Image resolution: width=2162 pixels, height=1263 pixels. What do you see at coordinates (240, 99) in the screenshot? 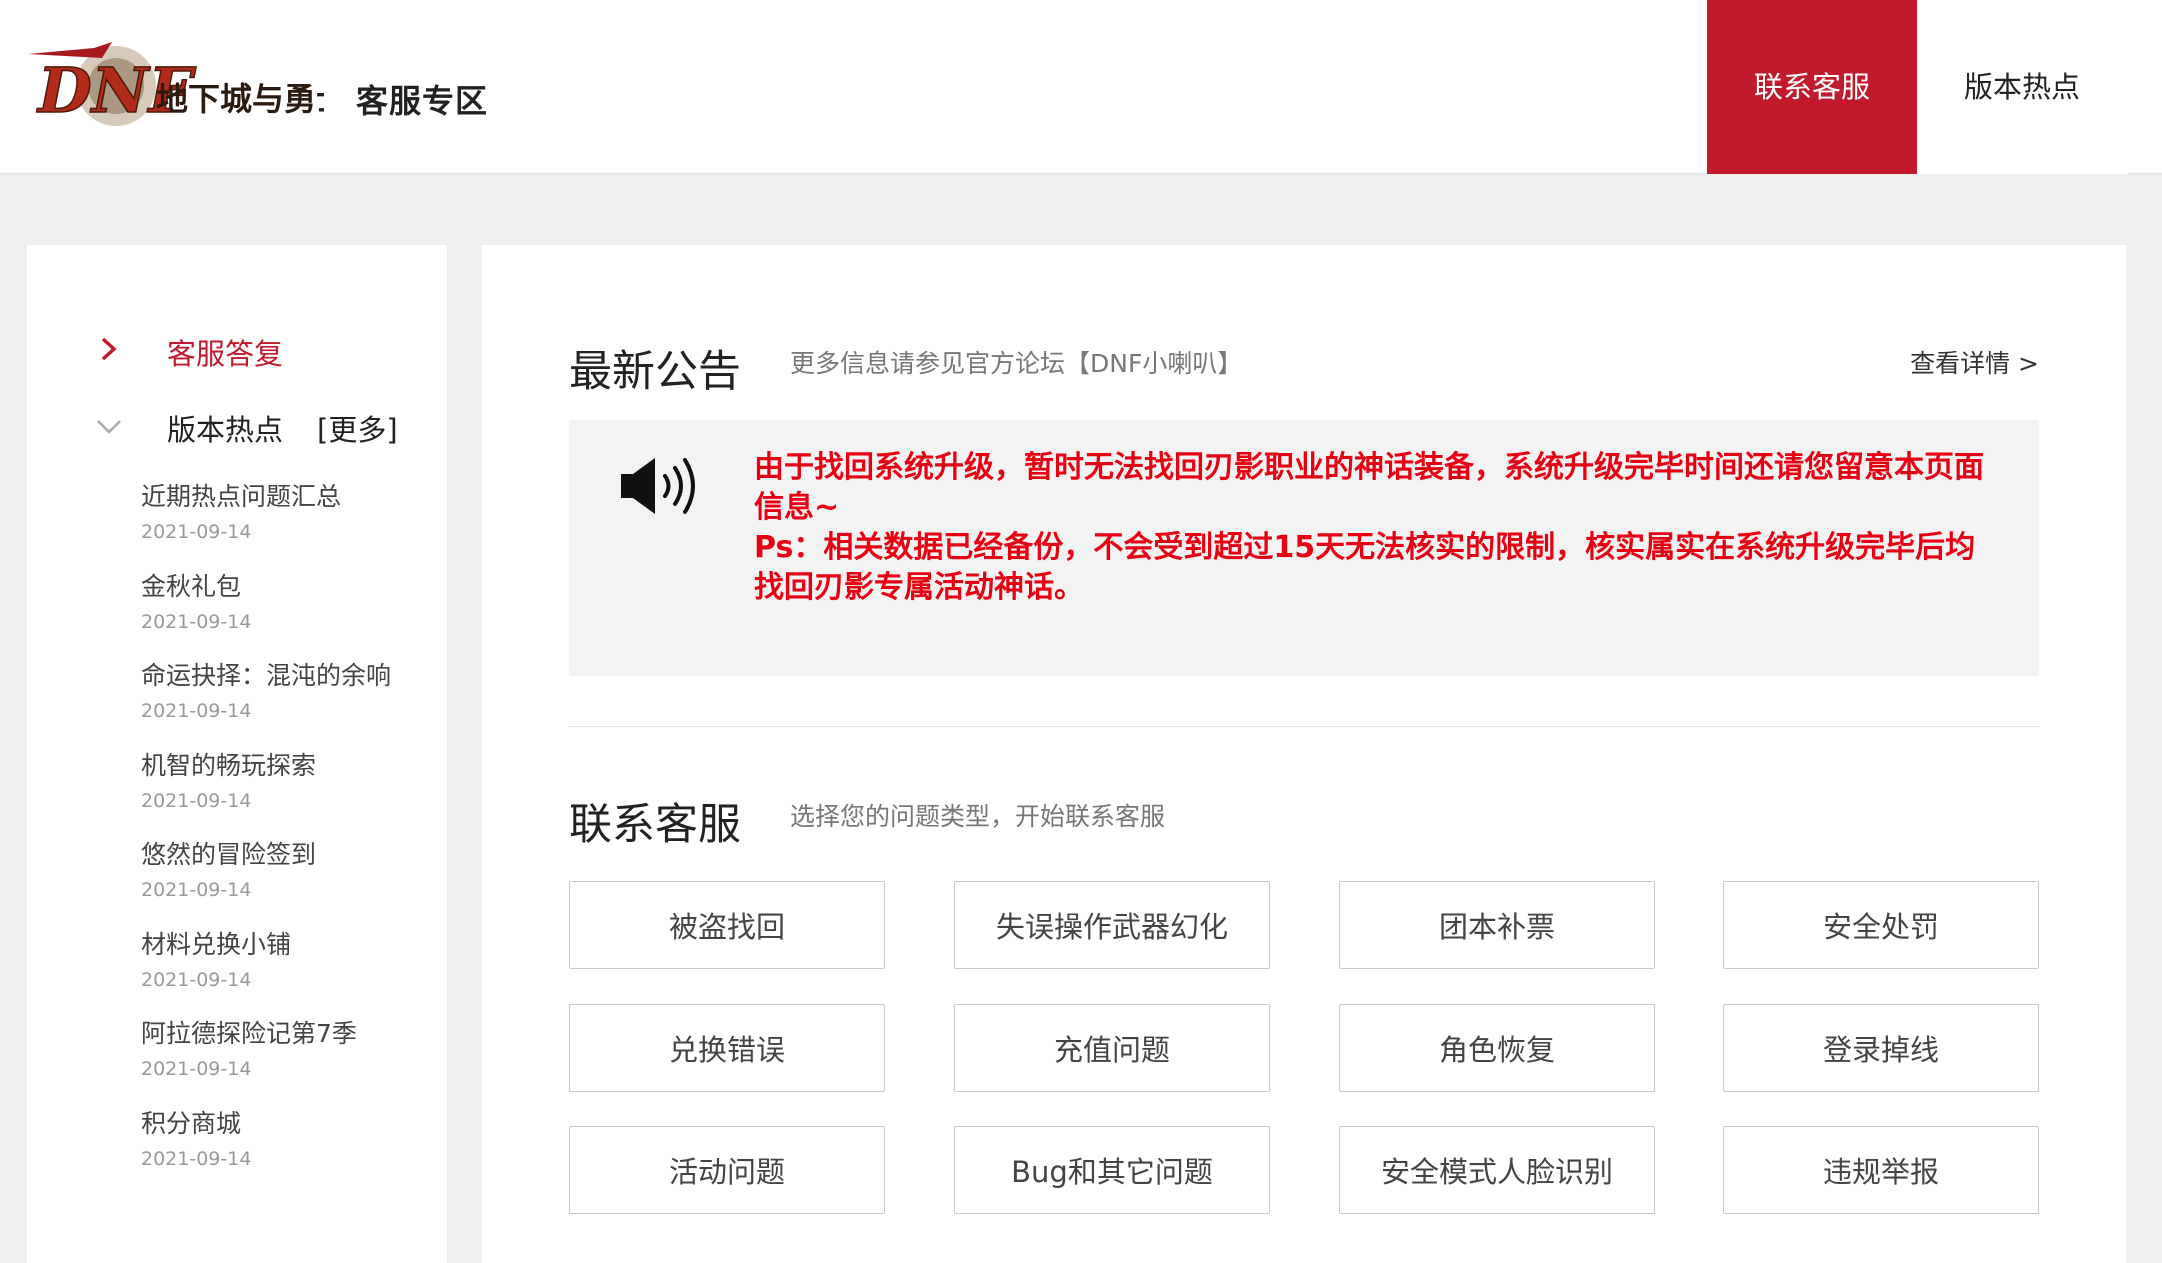
I see `svg-text: 地下城与勇士` at bounding box center [240, 99].